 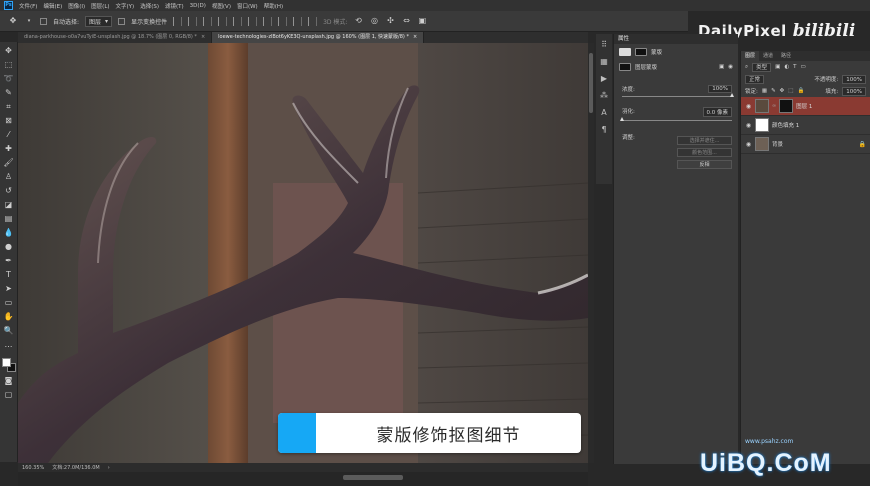 What do you see at coordinates (9, 65) in the screenshot?
I see `marquee-tool-icon: ⬚` at bounding box center [9, 65].